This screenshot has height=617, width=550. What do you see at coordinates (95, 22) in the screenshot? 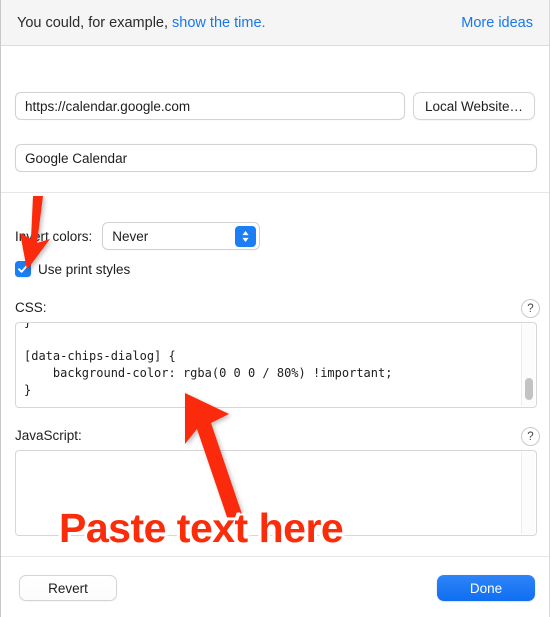
I see `suggestion-prefix: You could, for example,` at bounding box center [95, 22].